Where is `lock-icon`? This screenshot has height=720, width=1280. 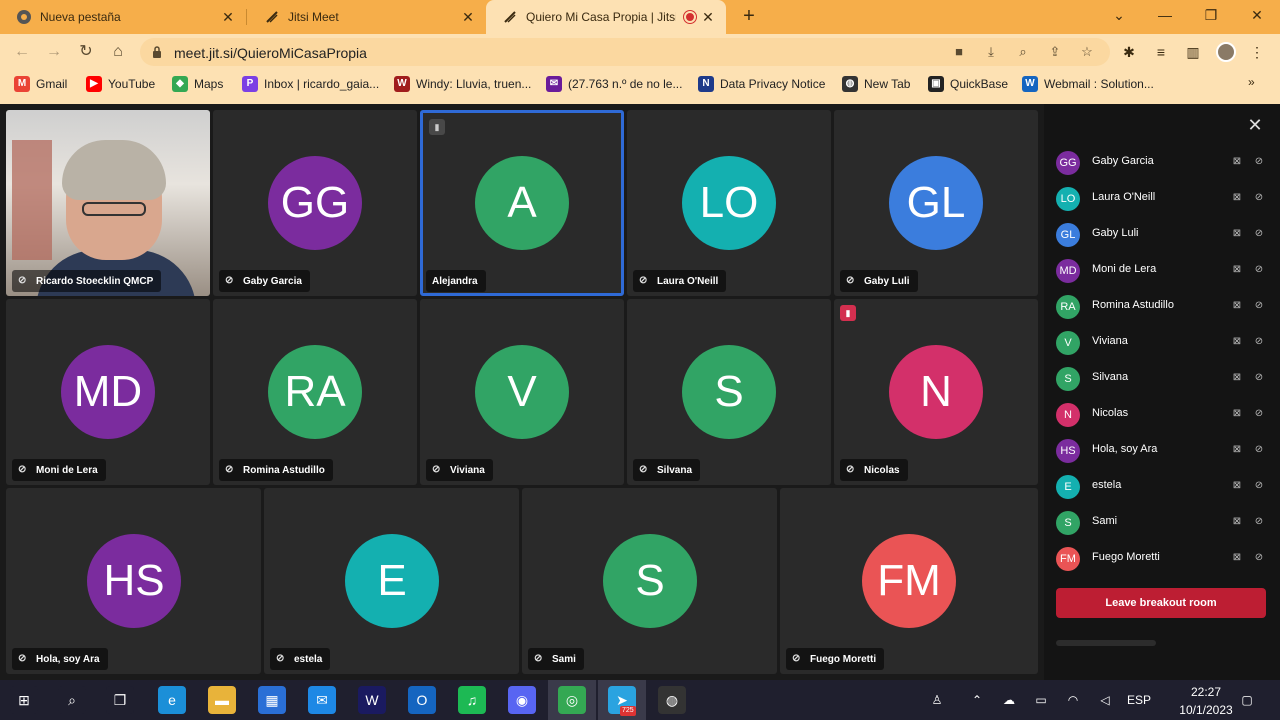
lock-icon is located at coordinates (157, 51).